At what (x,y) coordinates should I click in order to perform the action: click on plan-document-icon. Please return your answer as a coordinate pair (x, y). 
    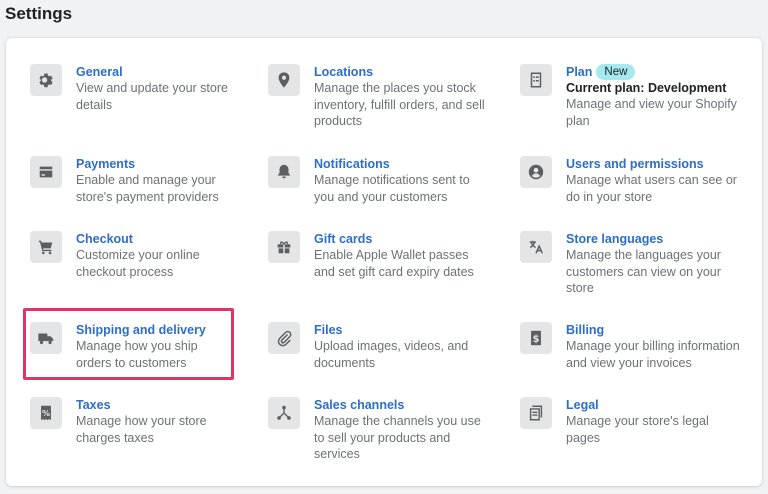
    Looking at the image, I should click on (536, 80).